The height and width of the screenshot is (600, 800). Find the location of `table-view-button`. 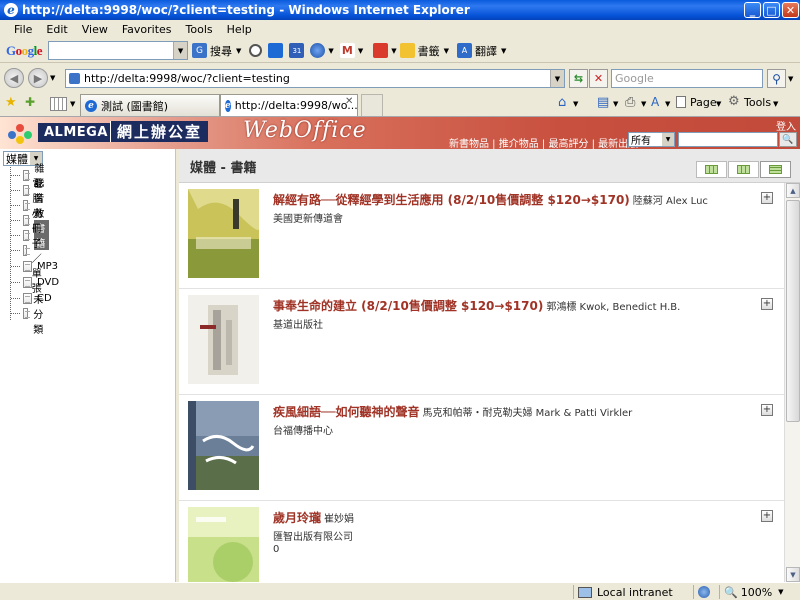

table-view-button is located at coordinates (743, 169).